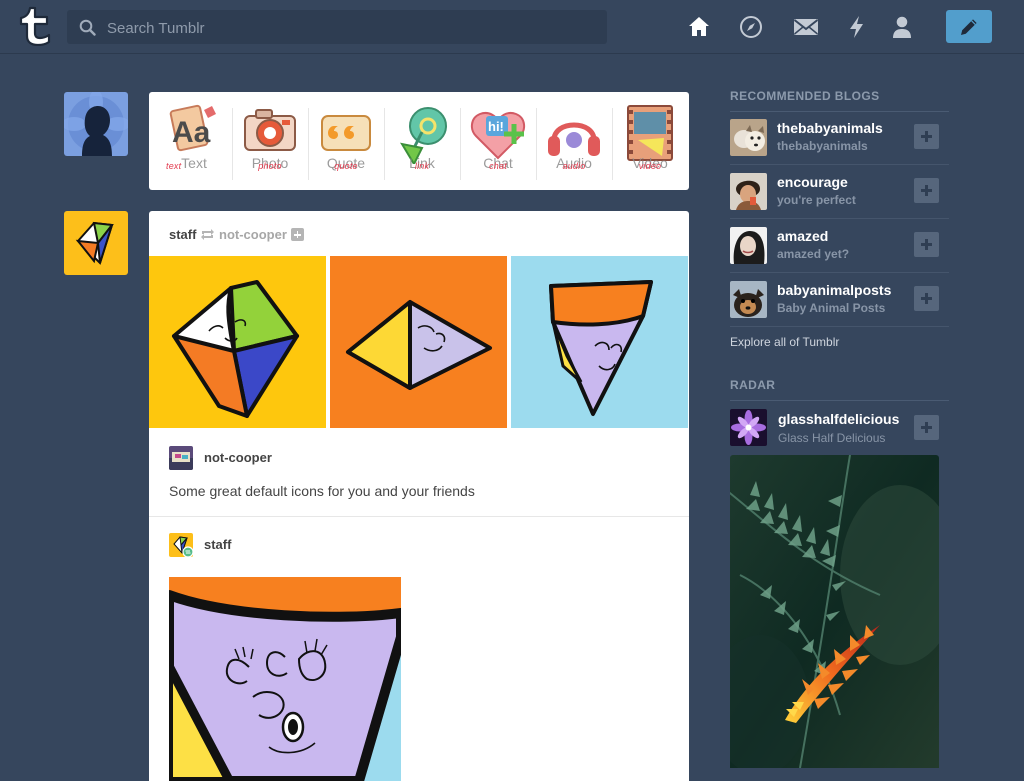 This screenshot has width=1024, height=781. I want to click on video-post-button: Video video, so click(650, 141).